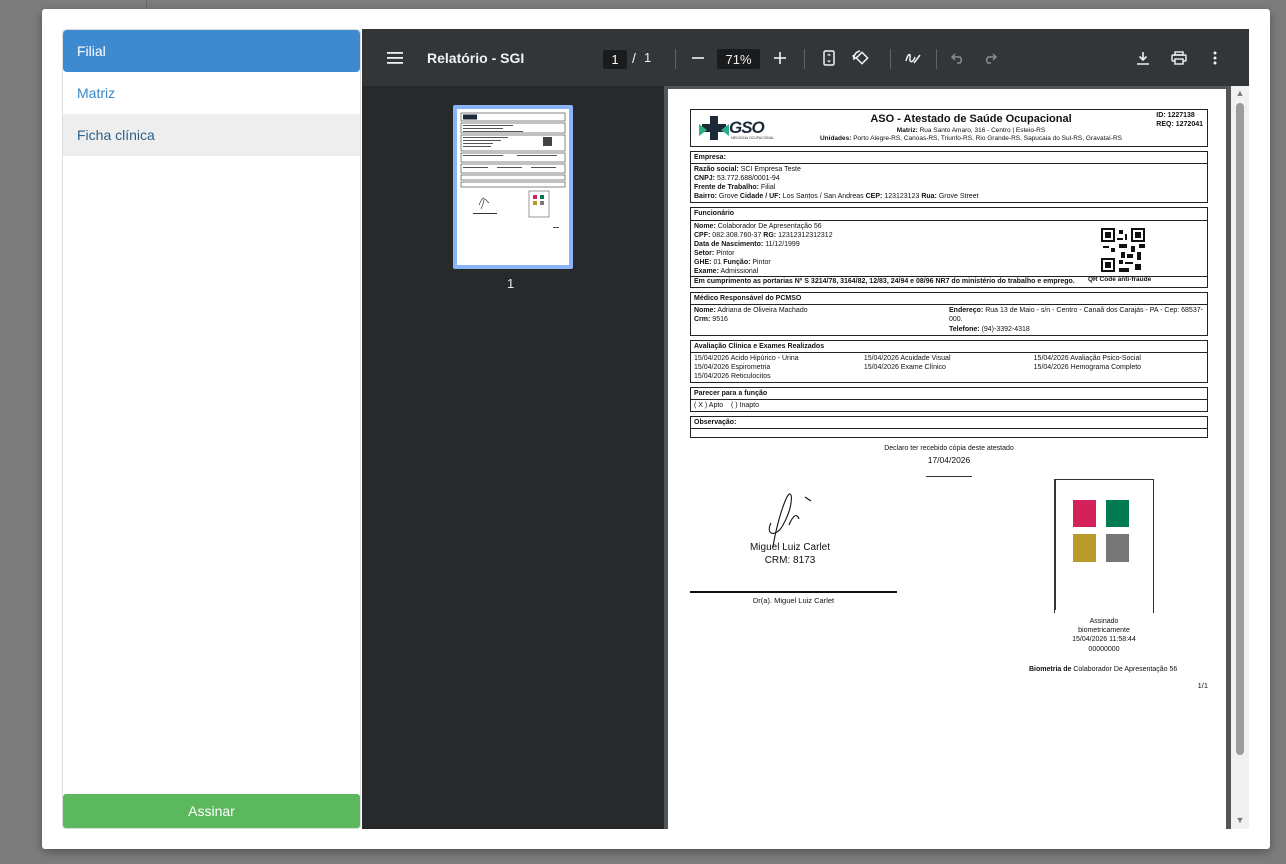 The image size is (1286, 864). What do you see at coordinates (615, 59) in the screenshot?
I see `page-number-input: 1` at bounding box center [615, 59].